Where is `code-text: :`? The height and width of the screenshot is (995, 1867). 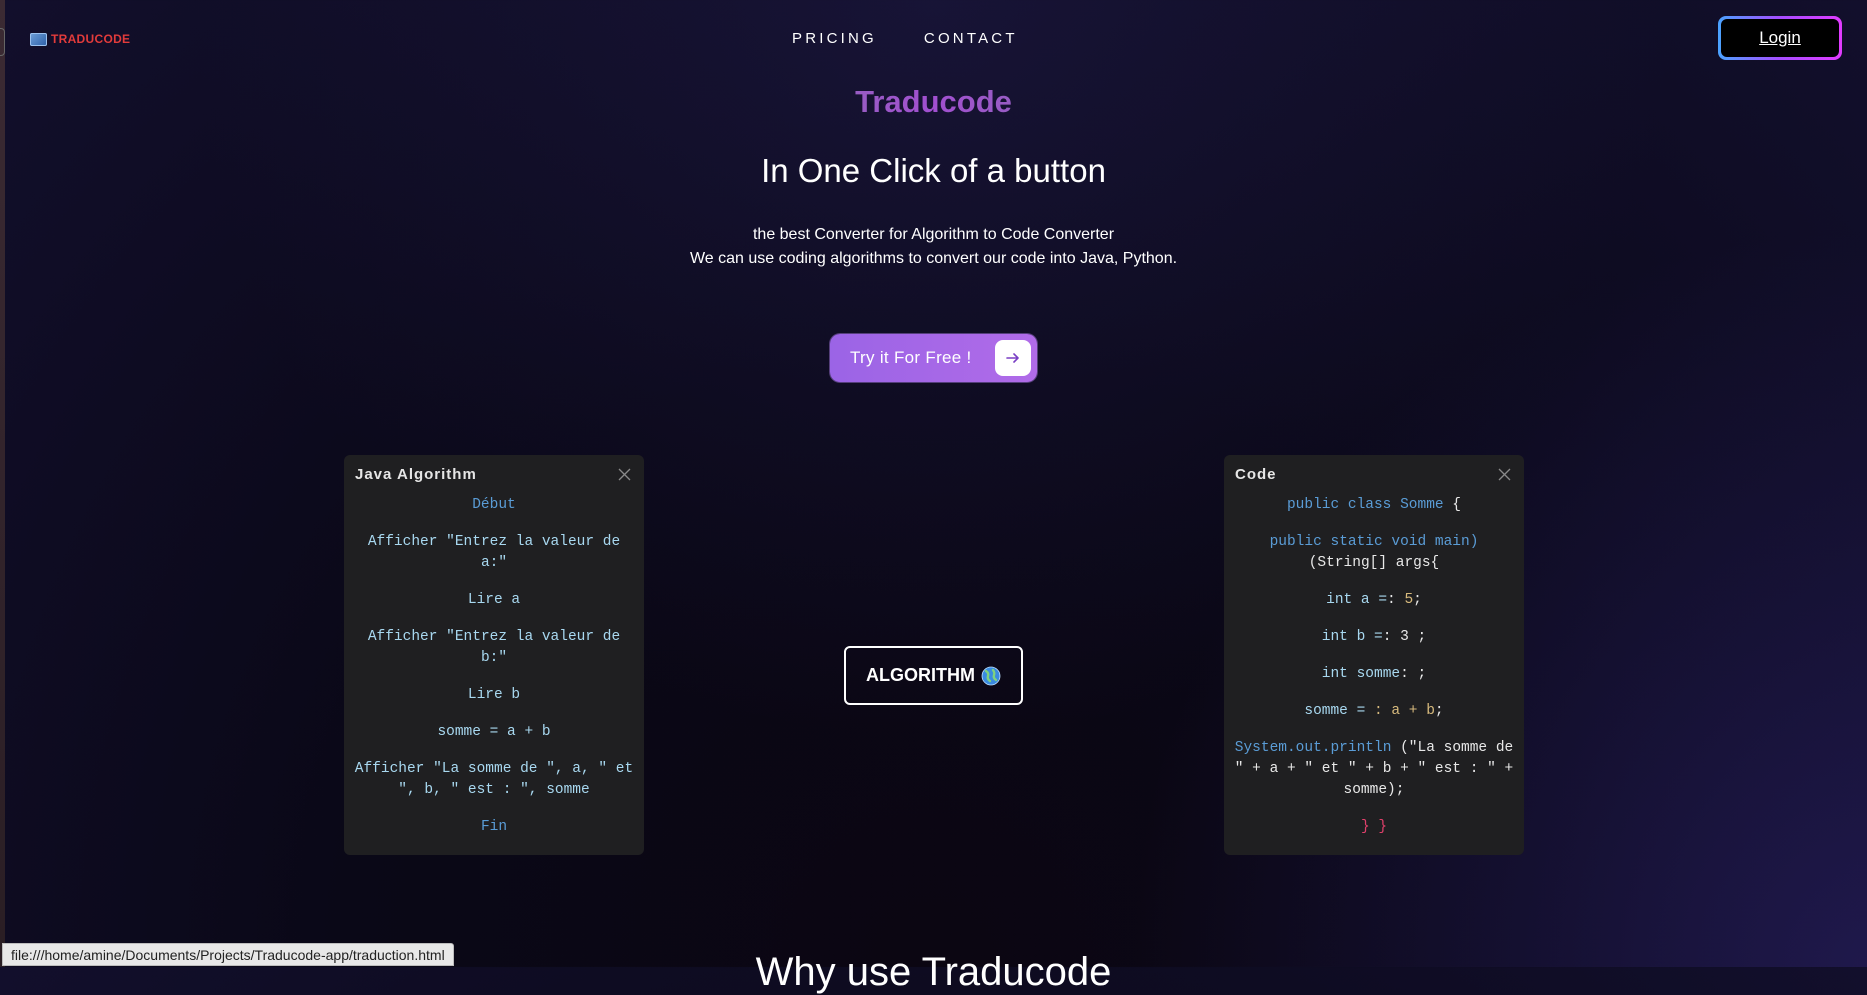
code-text: : is located at coordinates (1396, 600).